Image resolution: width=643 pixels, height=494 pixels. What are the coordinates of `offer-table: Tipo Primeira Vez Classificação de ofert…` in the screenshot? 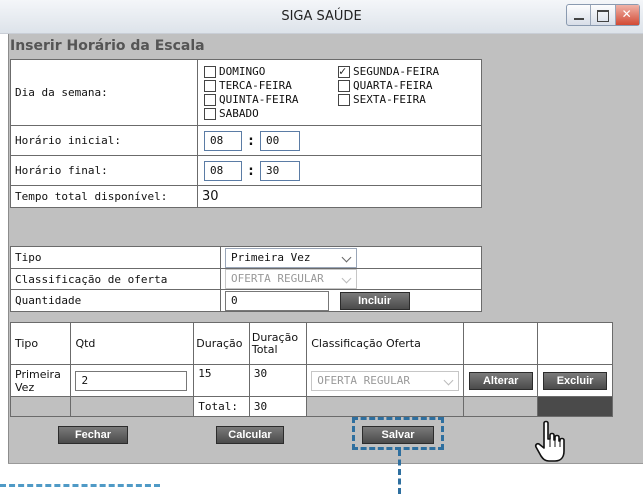 It's located at (246, 279).